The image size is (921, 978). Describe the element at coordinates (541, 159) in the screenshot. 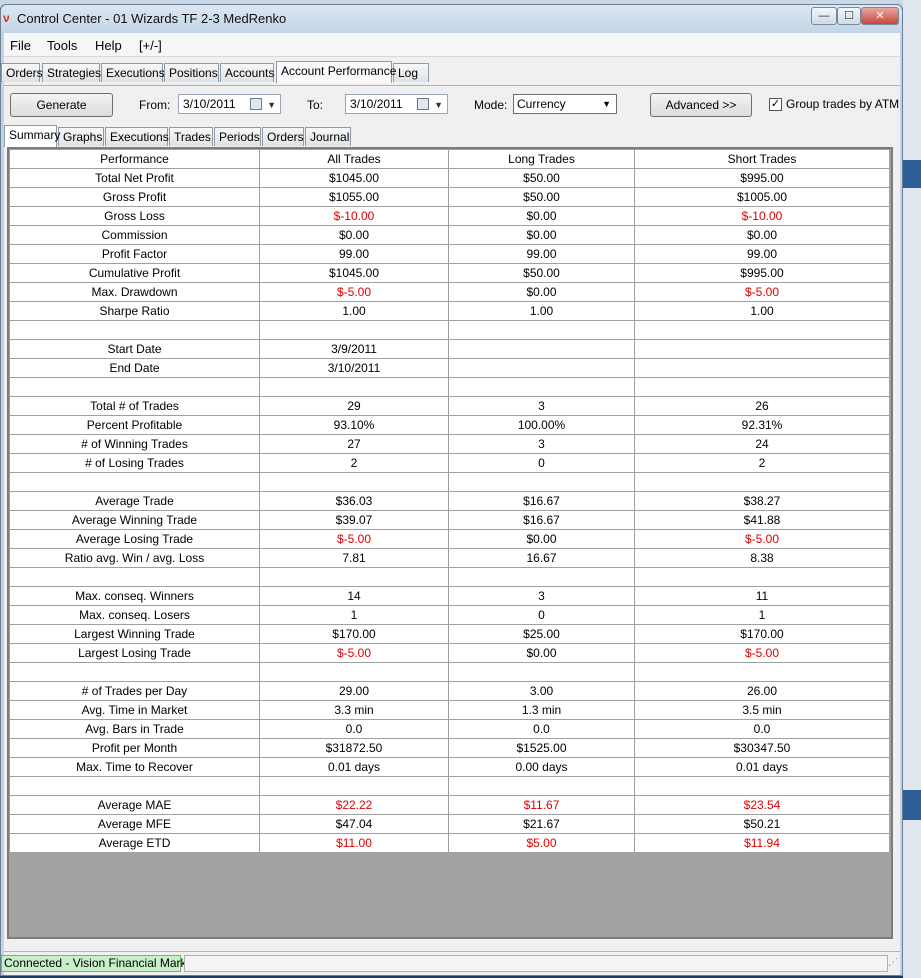

I see `column-header: Long Trades` at that location.